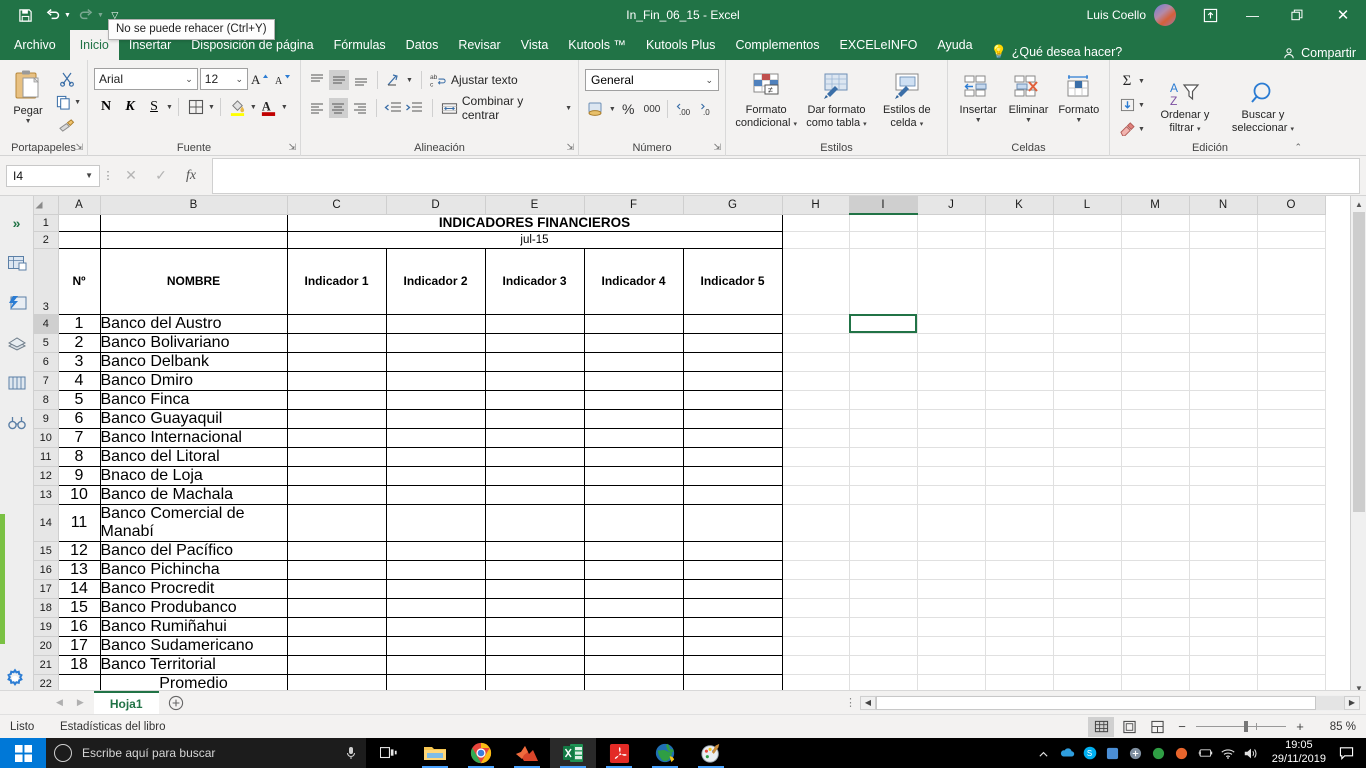  I want to click on format-as-table-button: Dar formato como tabla ▾, so click(836, 98).